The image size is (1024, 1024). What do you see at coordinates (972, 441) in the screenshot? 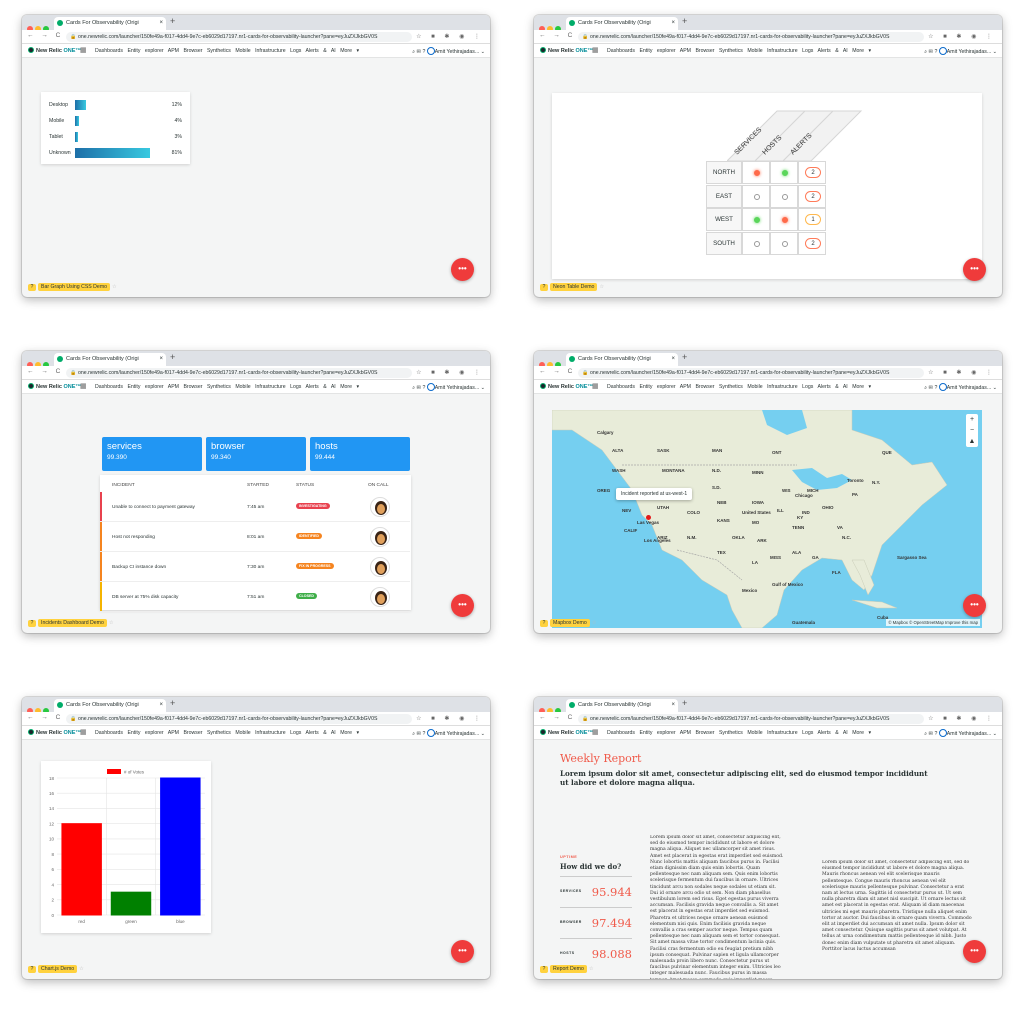
I see `compass-icon: ▲` at bounding box center [972, 441].